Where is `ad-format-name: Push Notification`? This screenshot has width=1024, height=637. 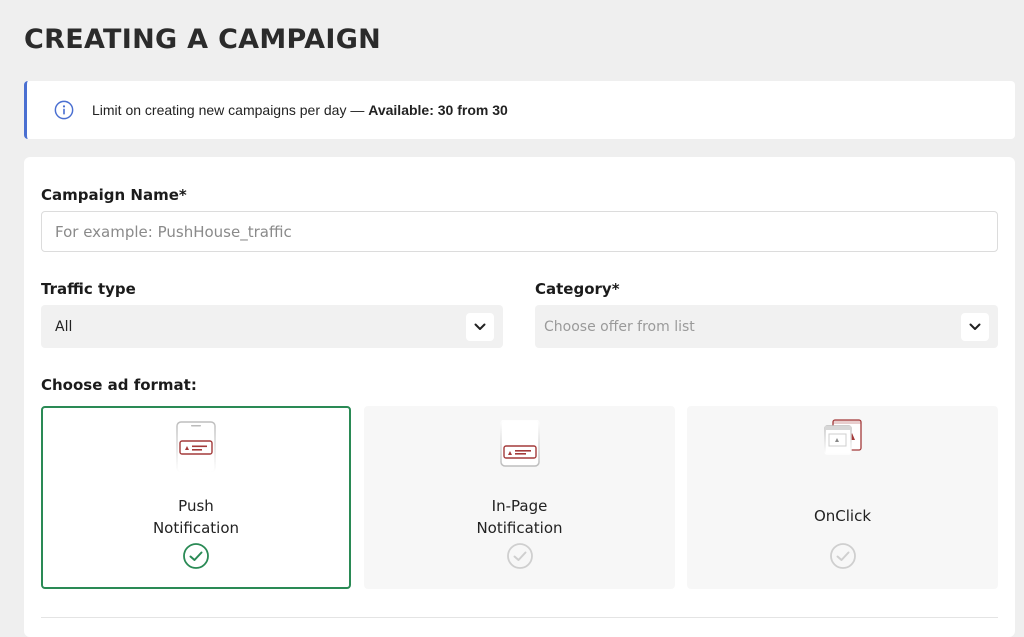 ad-format-name: Push Notification is located at coordinates (196, 517).